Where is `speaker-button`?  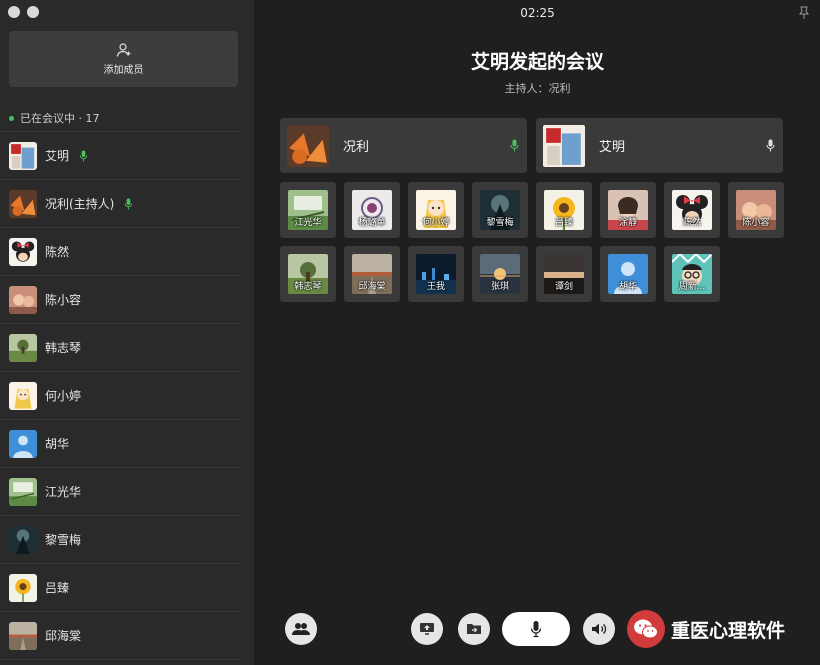 speaker-button is located at coordinates (599, 629).